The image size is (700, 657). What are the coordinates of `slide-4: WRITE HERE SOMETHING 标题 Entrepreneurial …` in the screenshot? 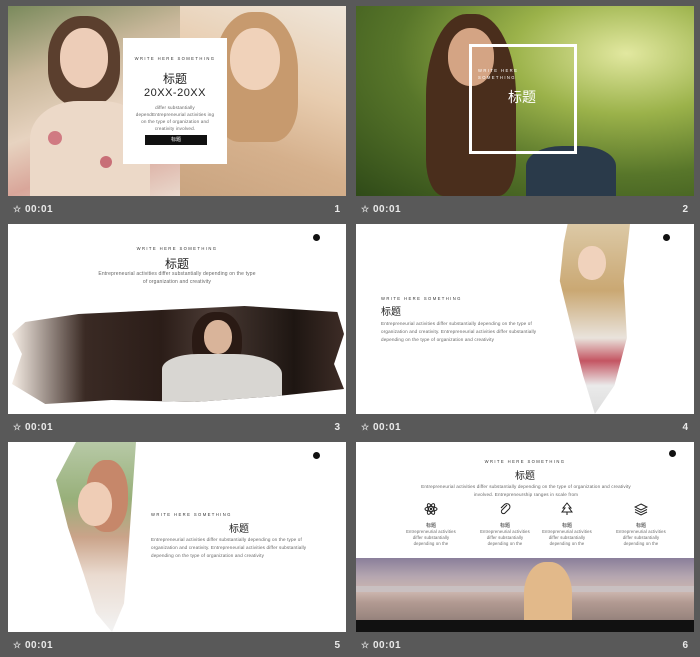 It's located at (525, 319).